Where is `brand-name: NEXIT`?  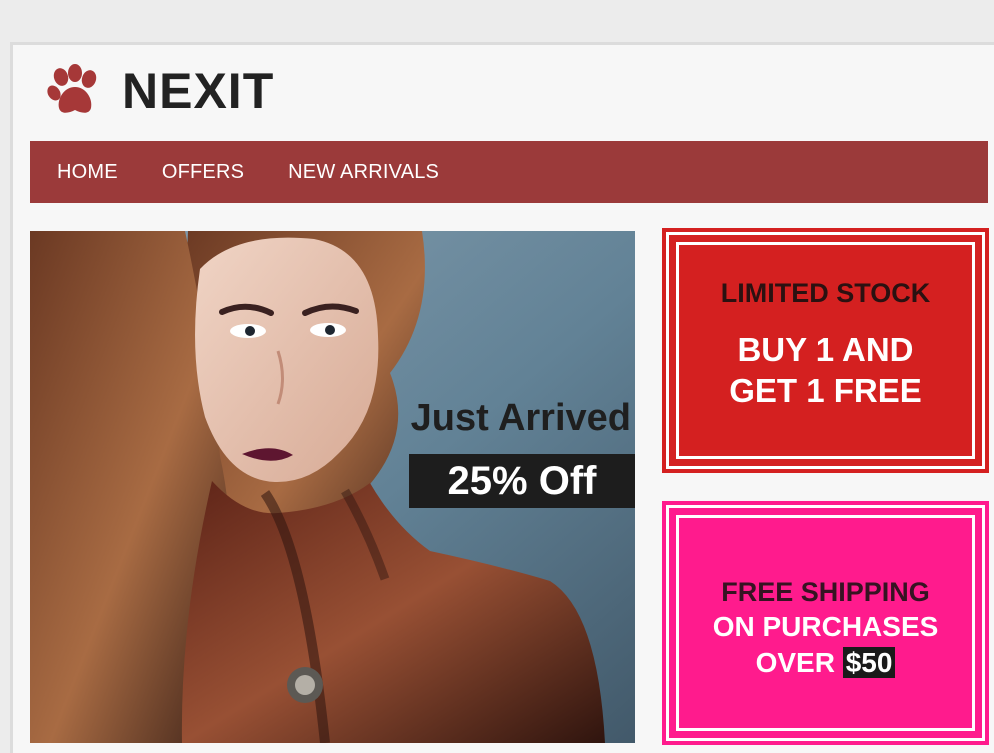
brand-name: NEXIT is located at coordinates (198, 91).